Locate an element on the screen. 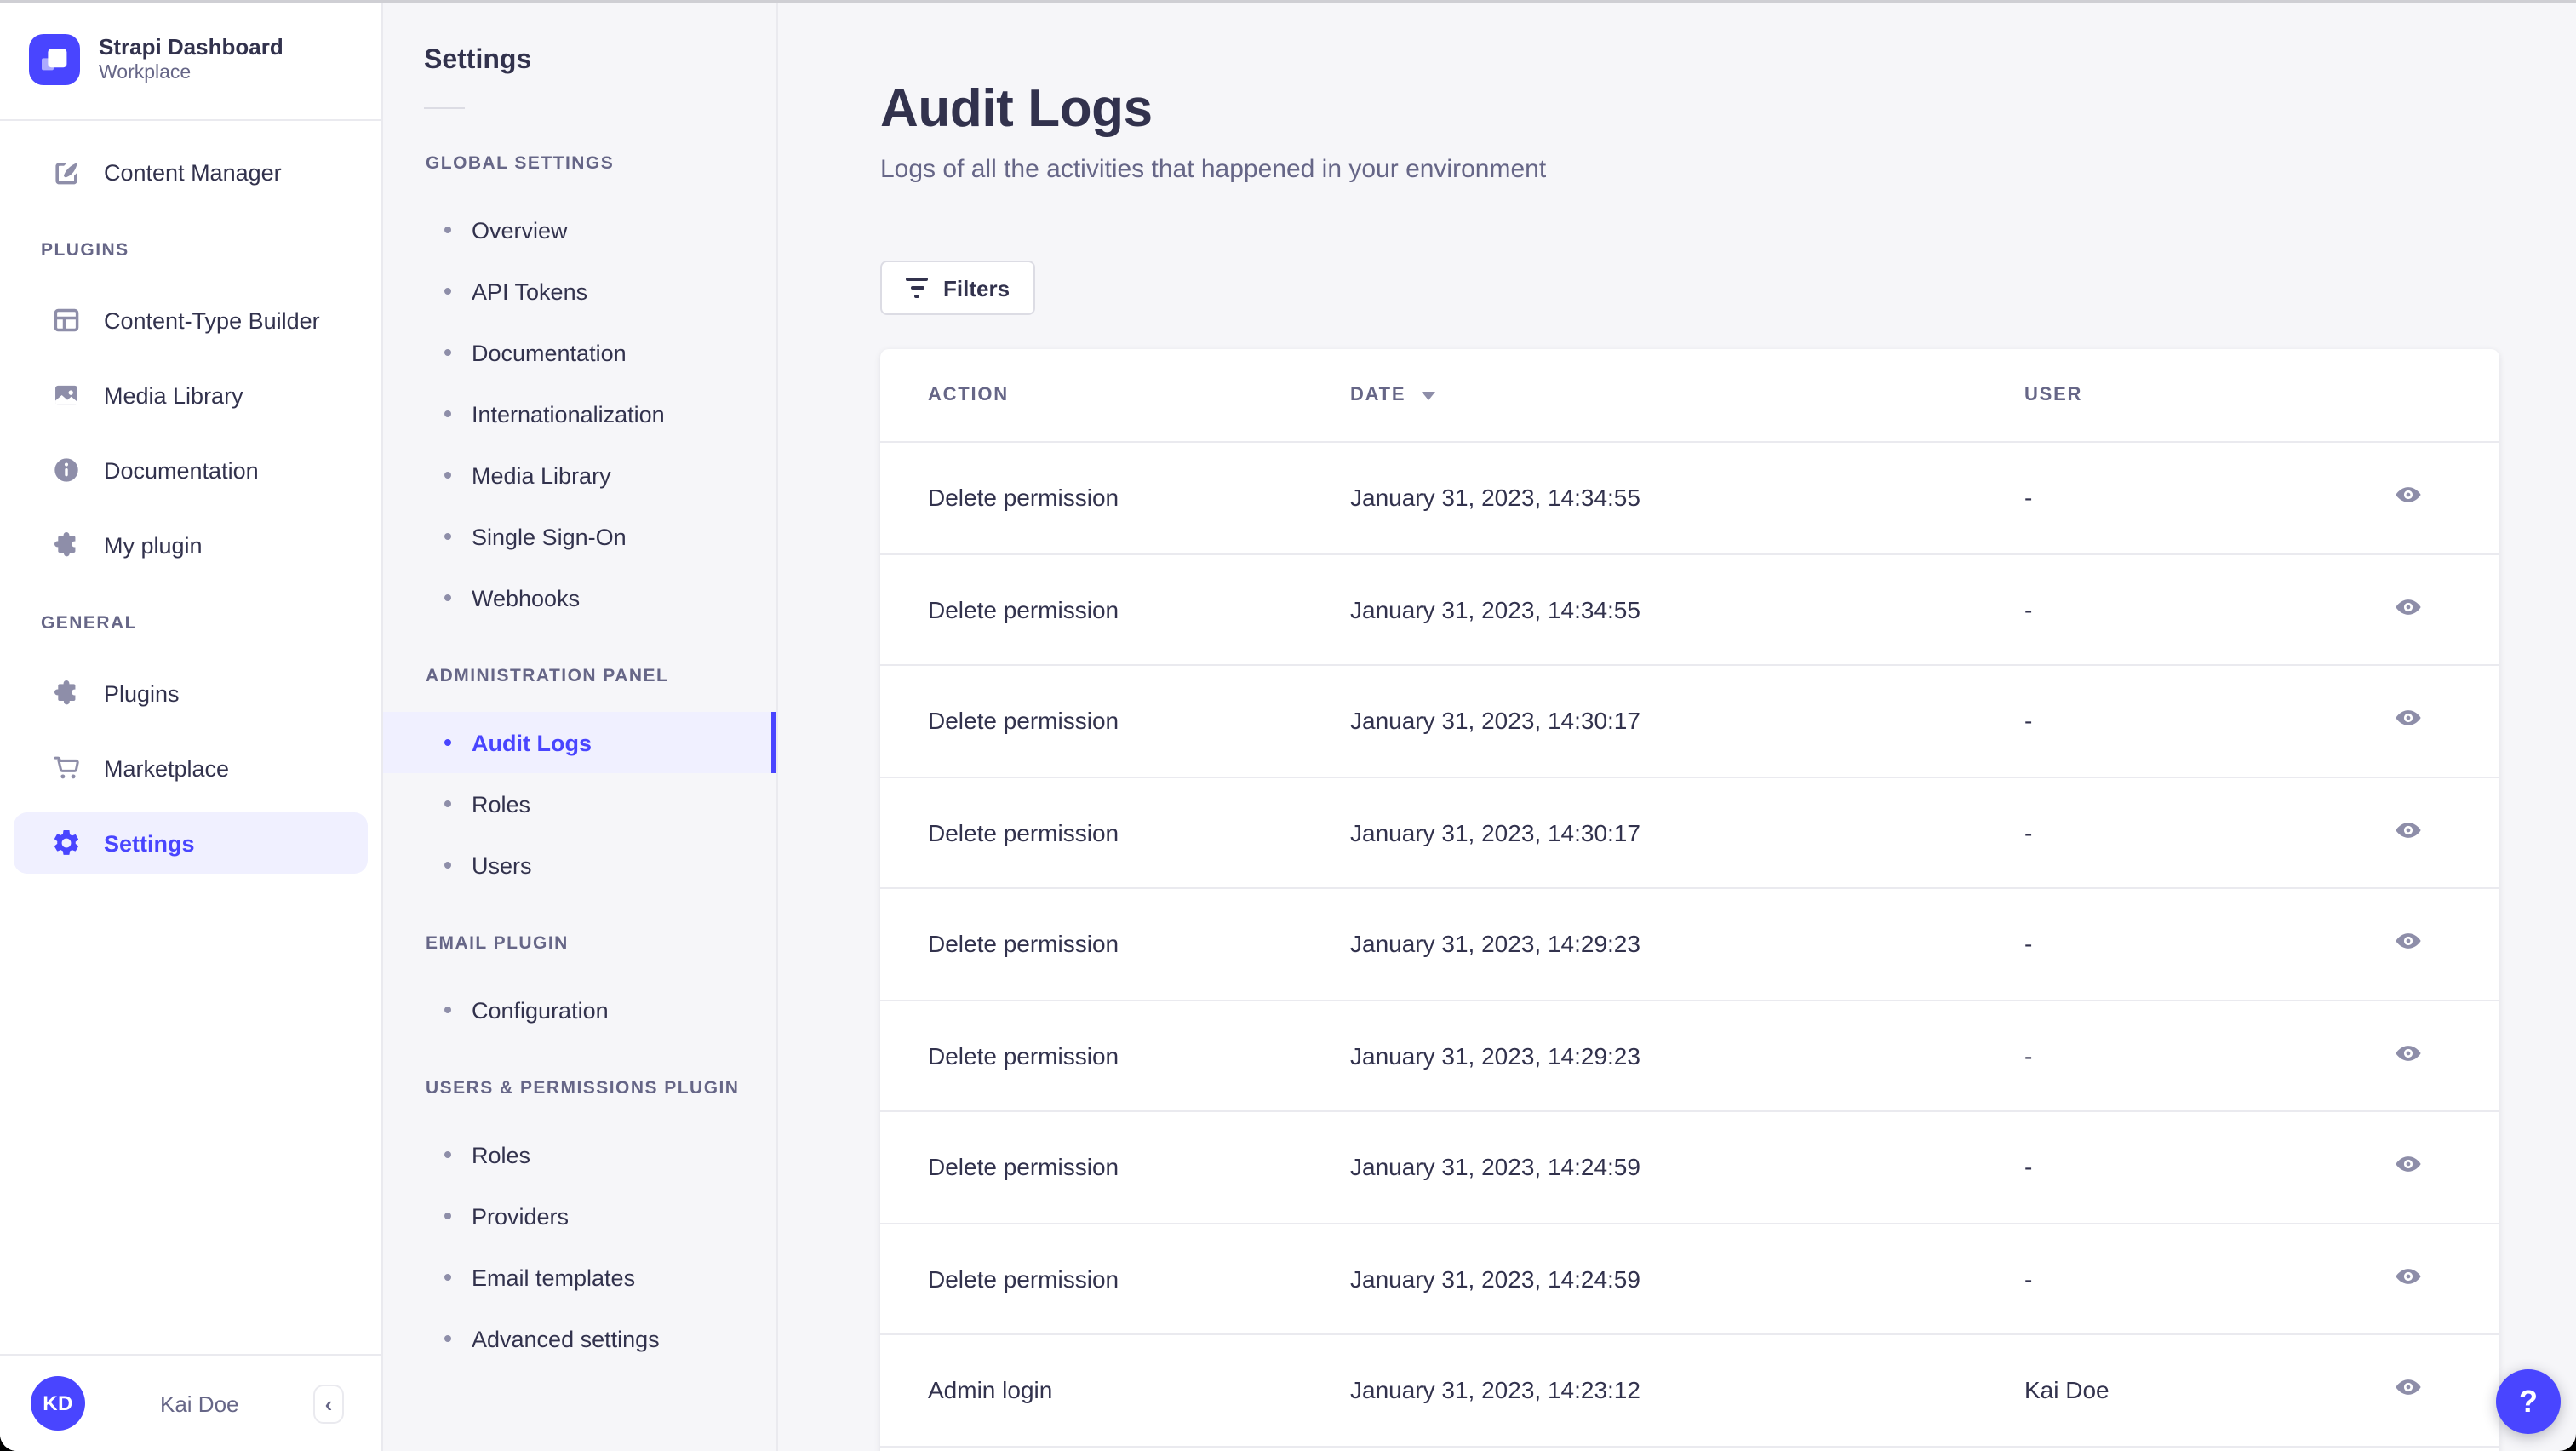 Image resolution: width=2576 pixels, height=1451 pixels. subnav-item-label: Providers is located at coordinates (521, 1216).